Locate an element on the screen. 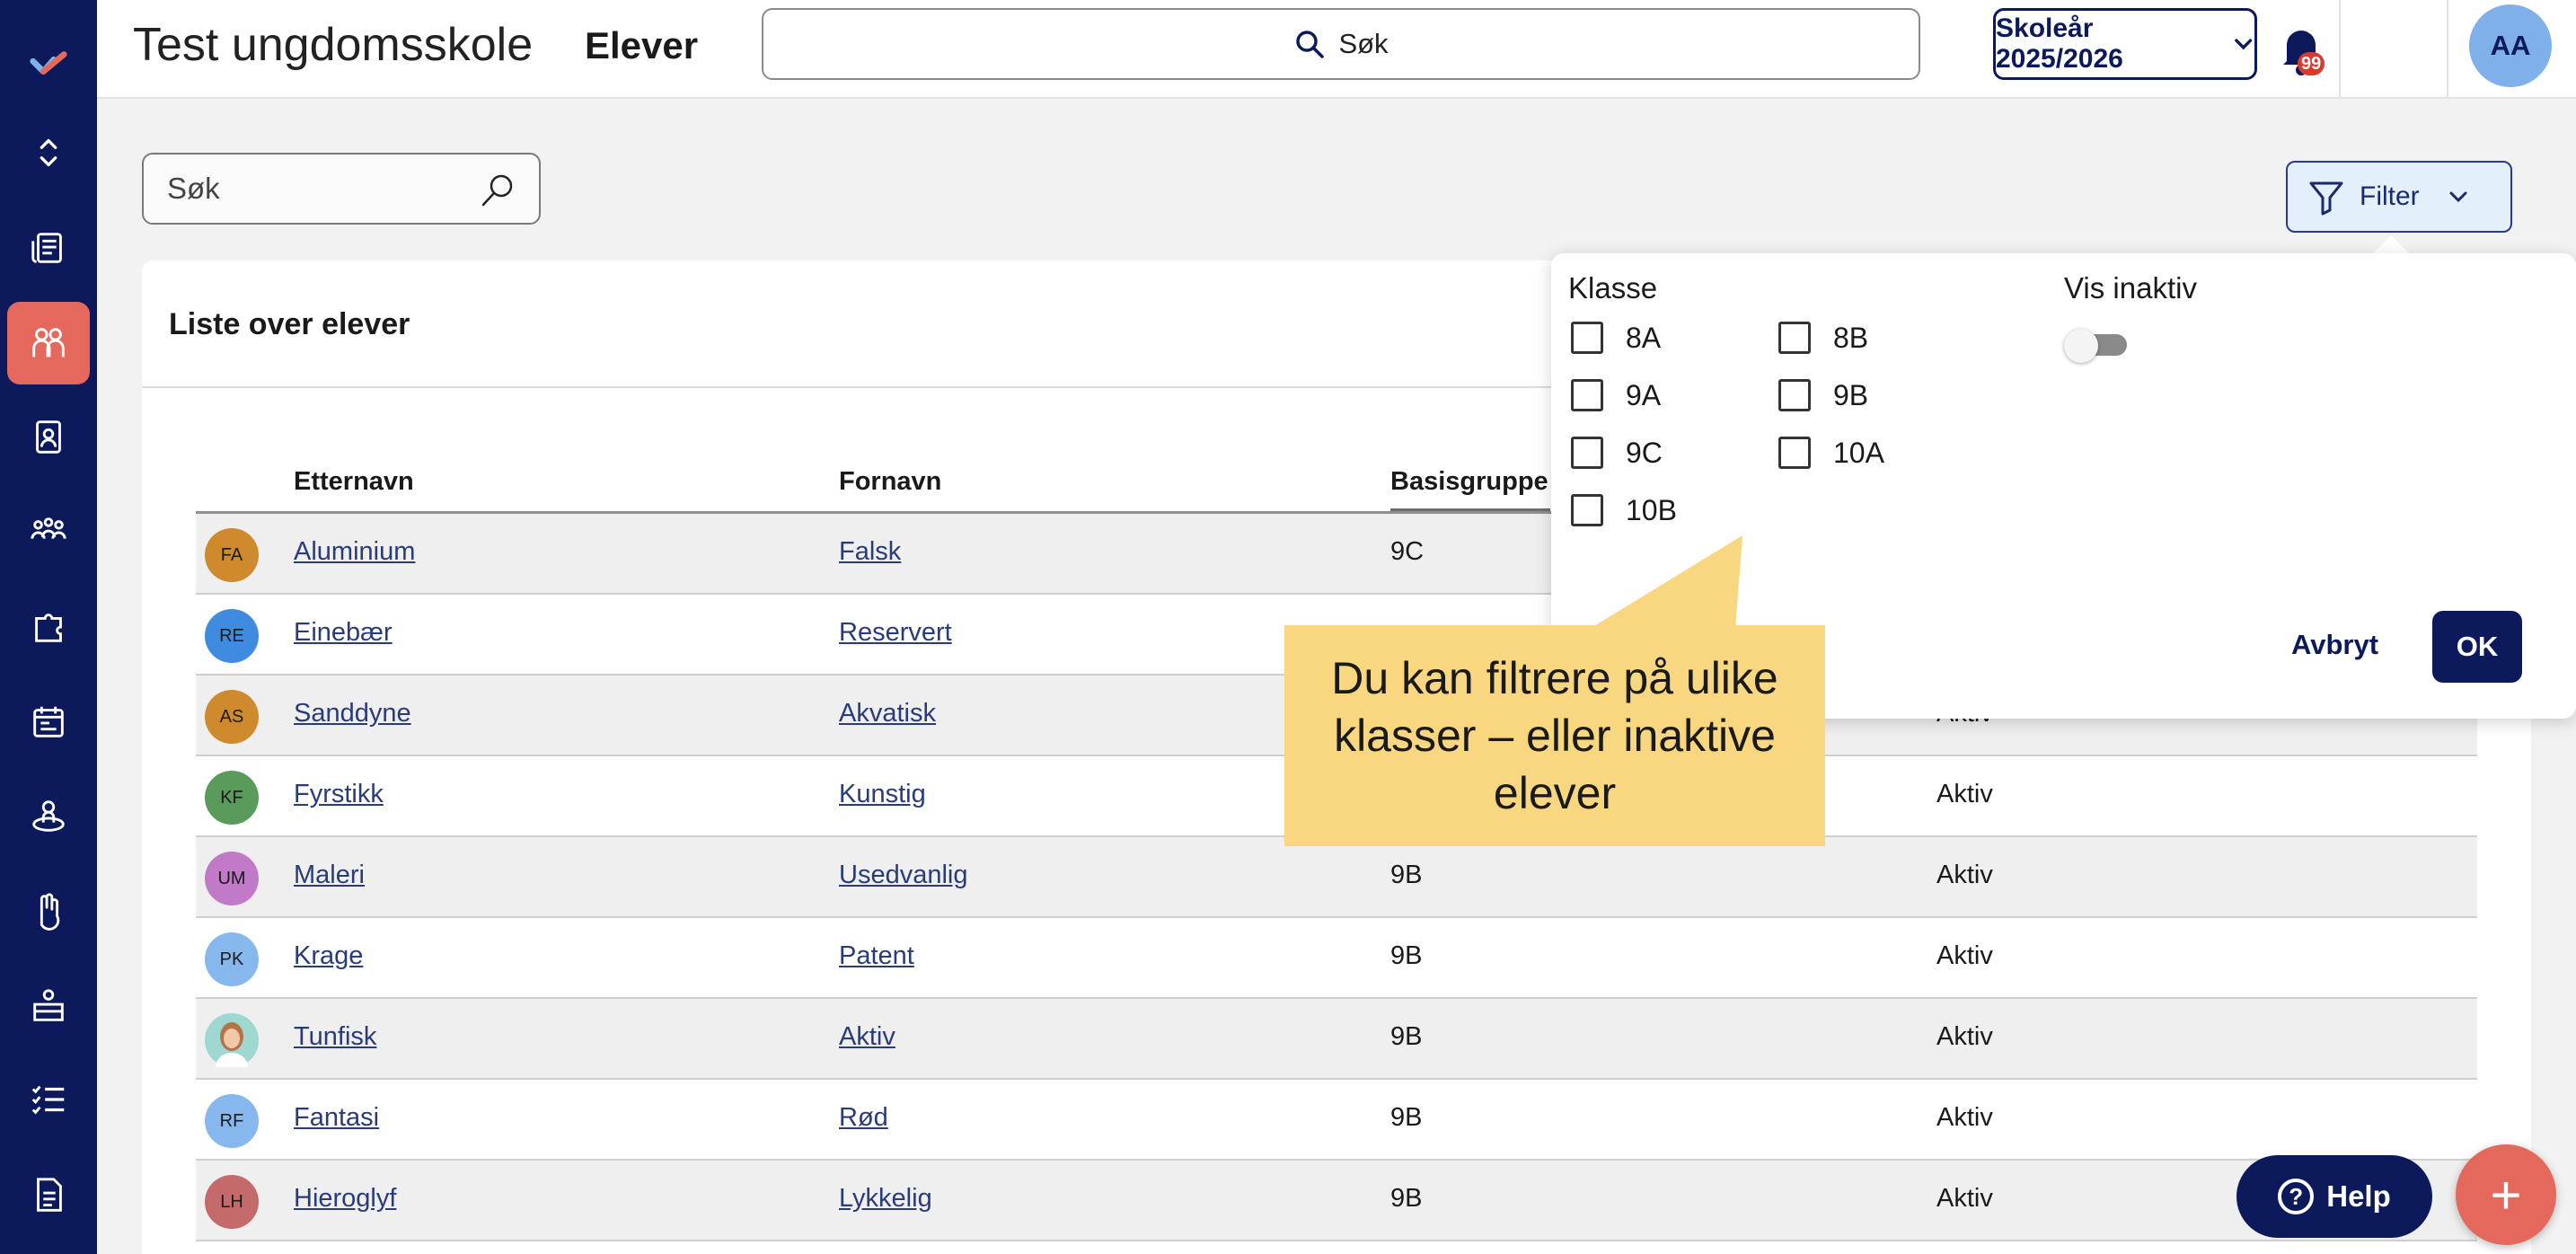 The height and width of the screenshot is (1254, 2576). inactive-filter-label: Vis inaktiv is located at coordinates (2130, 288).